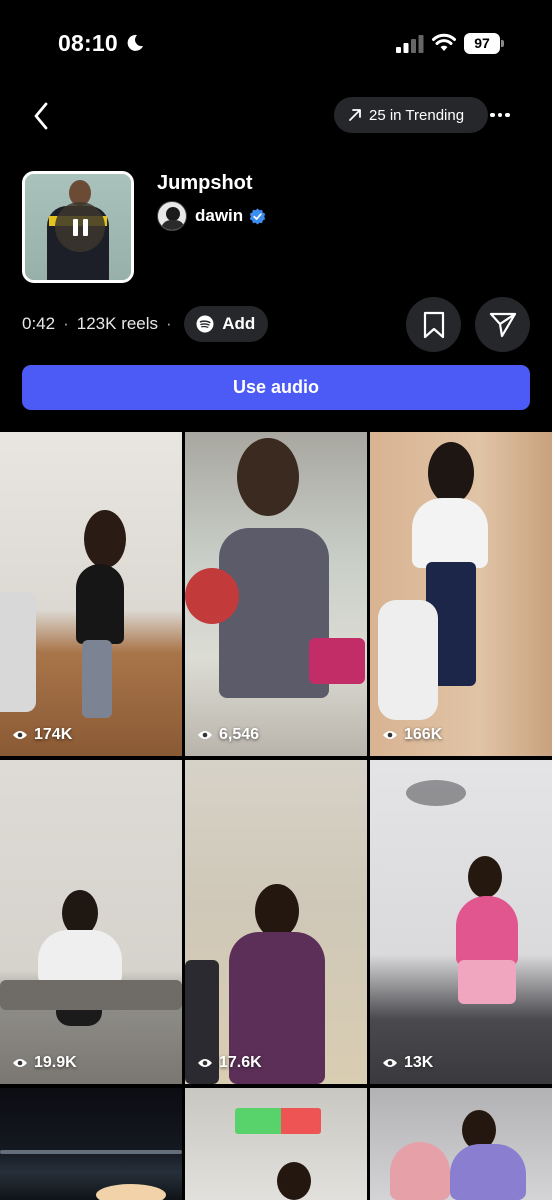  What do you see at coordinates (240, 1062) in the screenshot?
I see `view-count-label: 17.6K` at bounding box center [240, 1062].